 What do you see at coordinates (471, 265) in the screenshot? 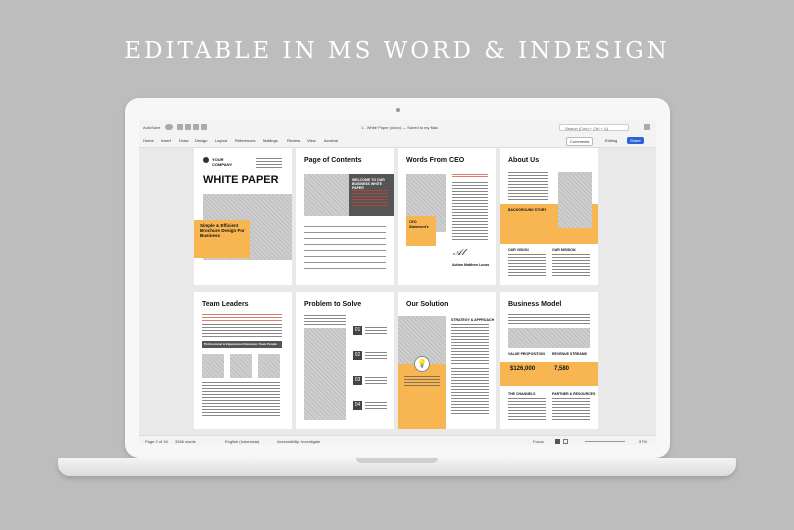
I see `signer-name: Adrian Matthew Lucas` at bounding box center [471, 265].